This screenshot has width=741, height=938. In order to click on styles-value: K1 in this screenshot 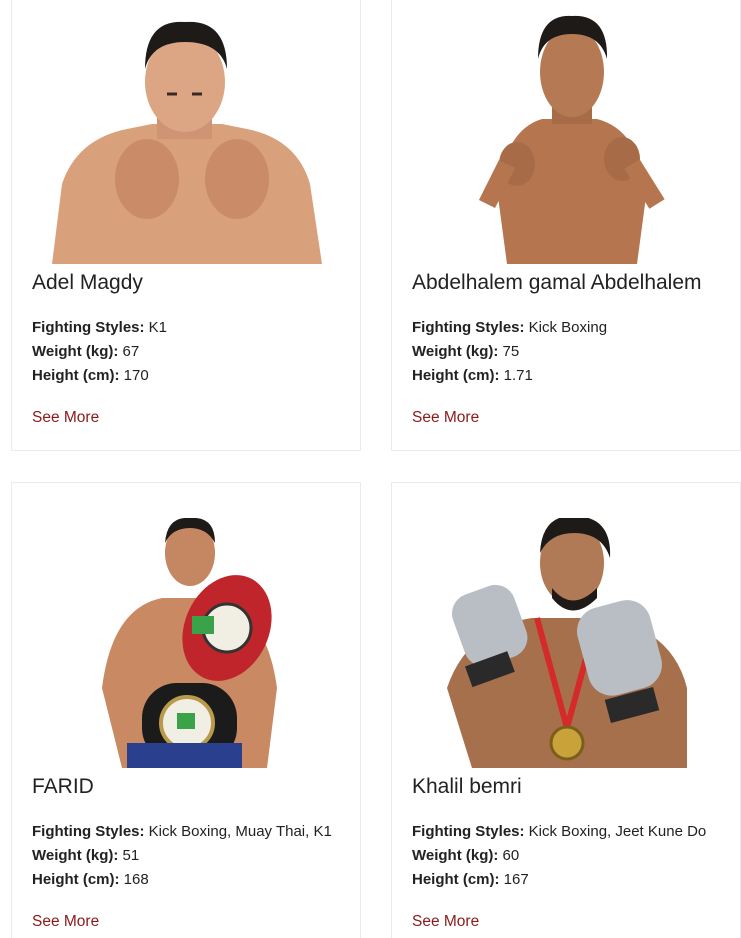, I will do `click(158, 327)`.